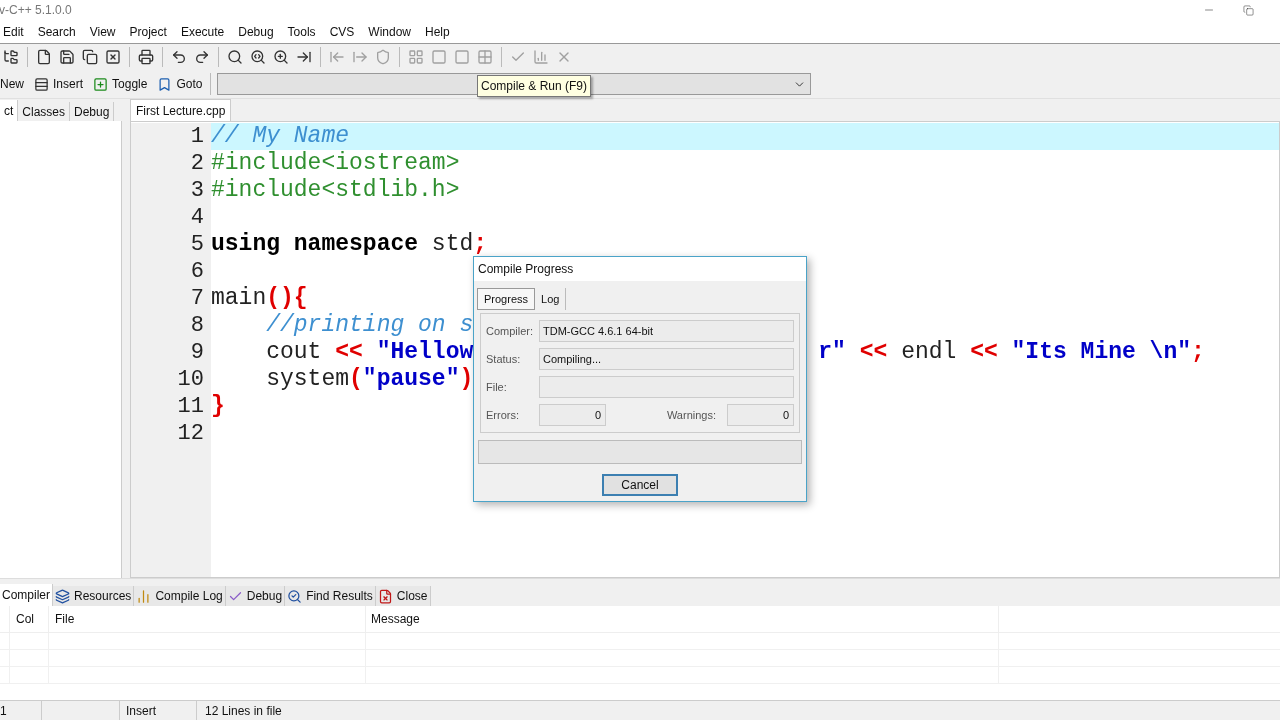 The width and height of the screenshot is (1280, 720). I want to click on tab: Compile Log, so click(180, 596).